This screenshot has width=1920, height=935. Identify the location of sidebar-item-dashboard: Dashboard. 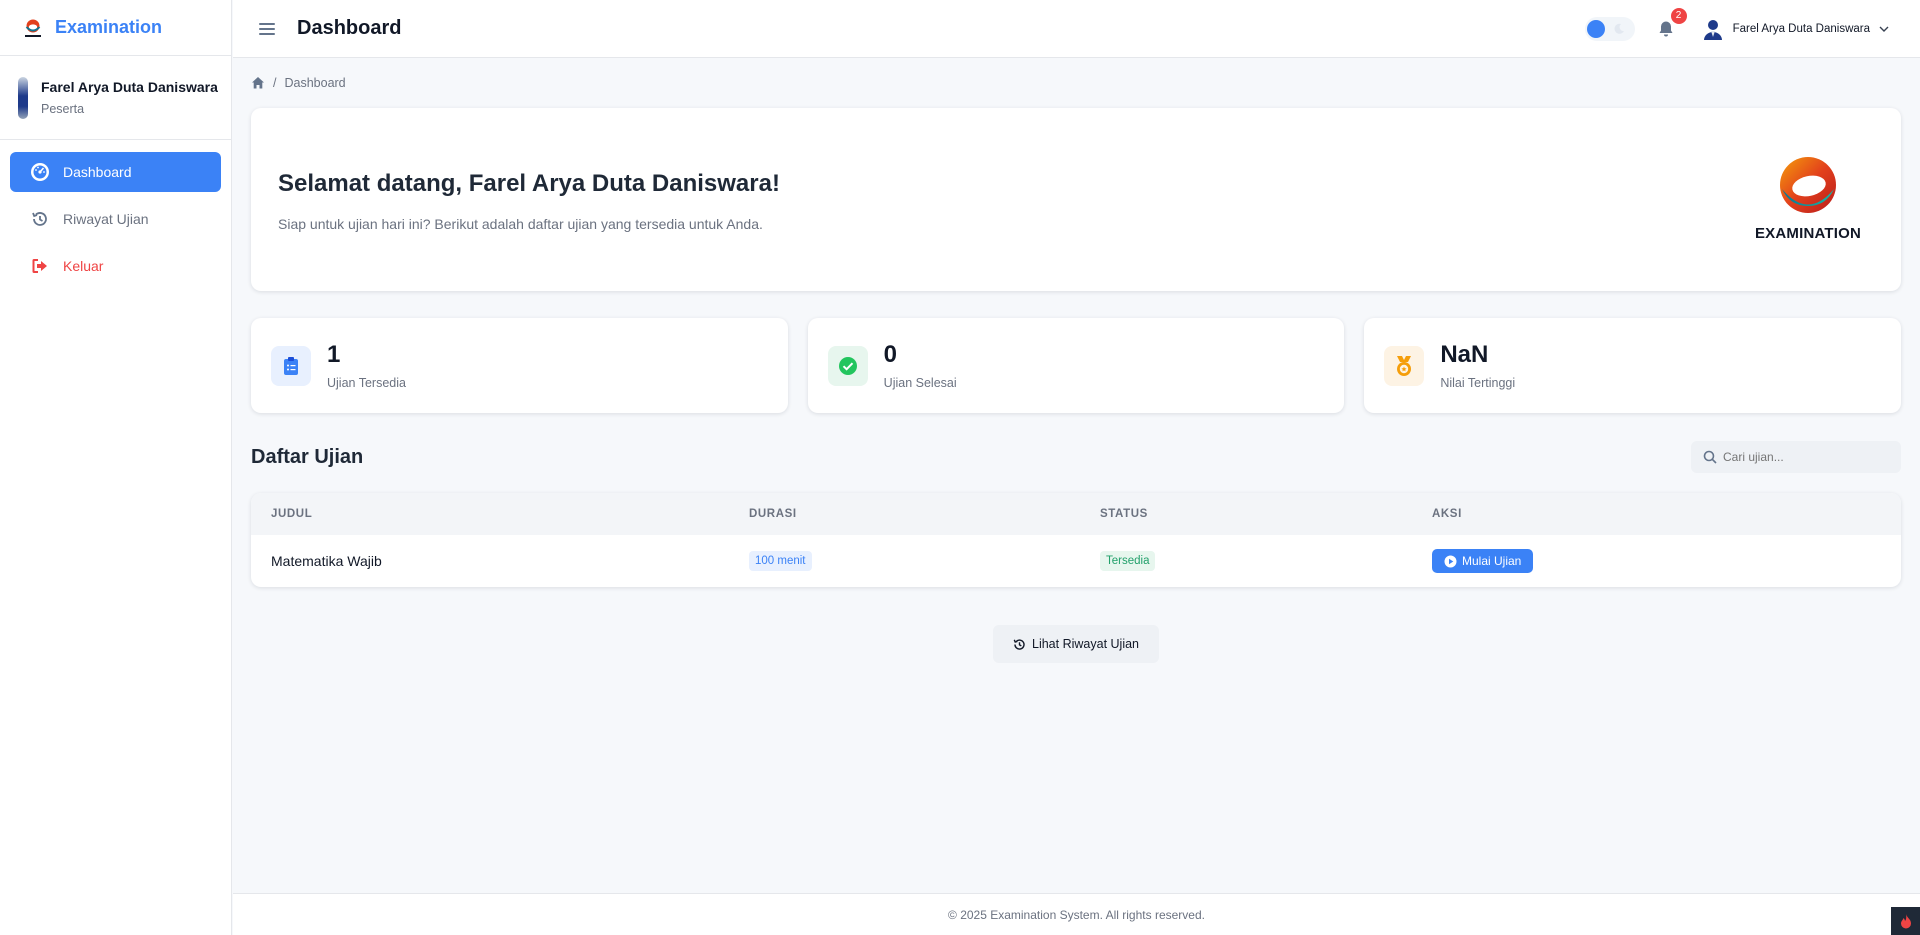
(115, 172).